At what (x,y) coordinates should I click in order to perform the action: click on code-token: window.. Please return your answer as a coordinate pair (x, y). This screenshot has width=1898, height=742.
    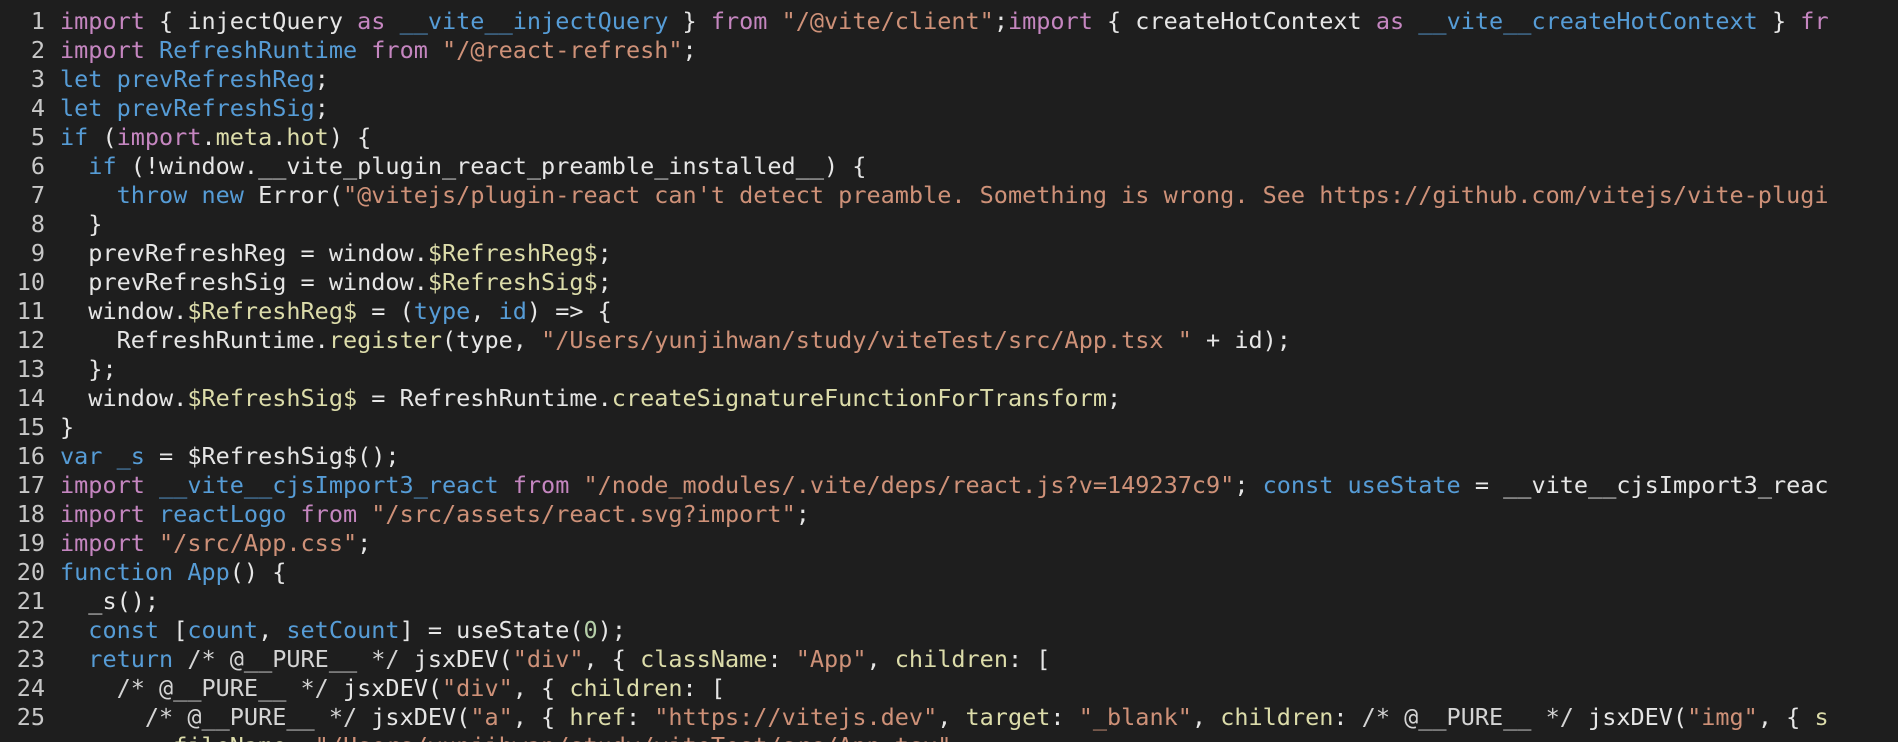
    Looking at the image, I should click on (124, 311).